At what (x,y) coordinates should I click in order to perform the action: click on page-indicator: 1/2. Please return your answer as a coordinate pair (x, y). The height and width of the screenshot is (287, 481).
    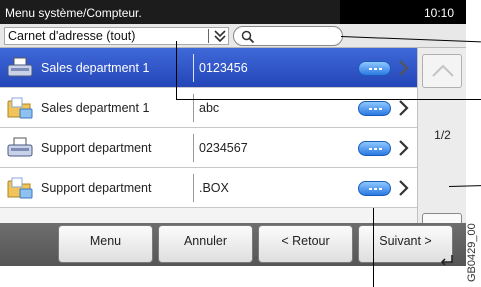
    Looking at the image, I should click on (442, 135).